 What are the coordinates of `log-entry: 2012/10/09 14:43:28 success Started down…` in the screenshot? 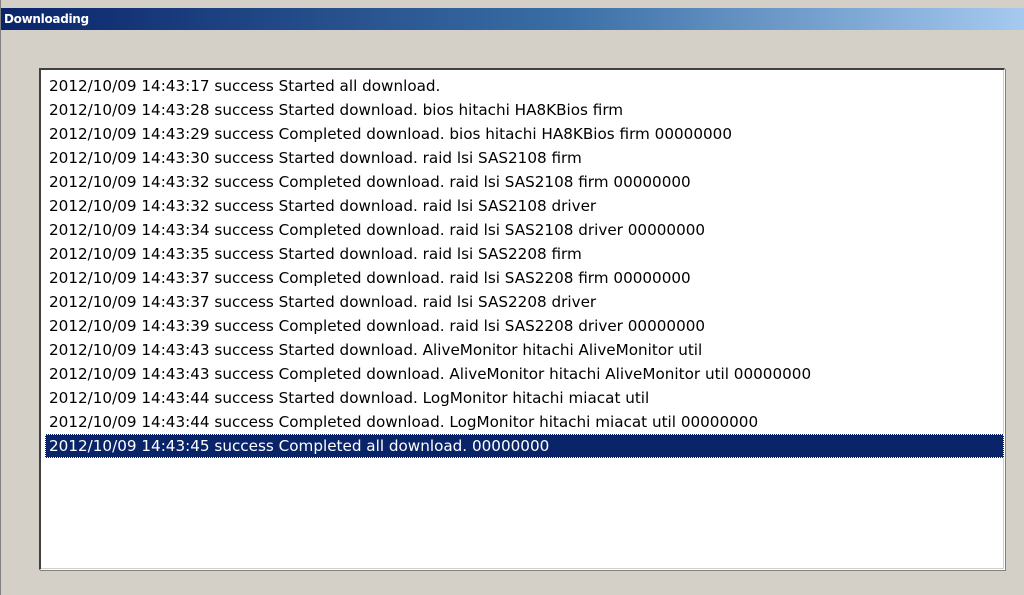 It's located at (524, 110).